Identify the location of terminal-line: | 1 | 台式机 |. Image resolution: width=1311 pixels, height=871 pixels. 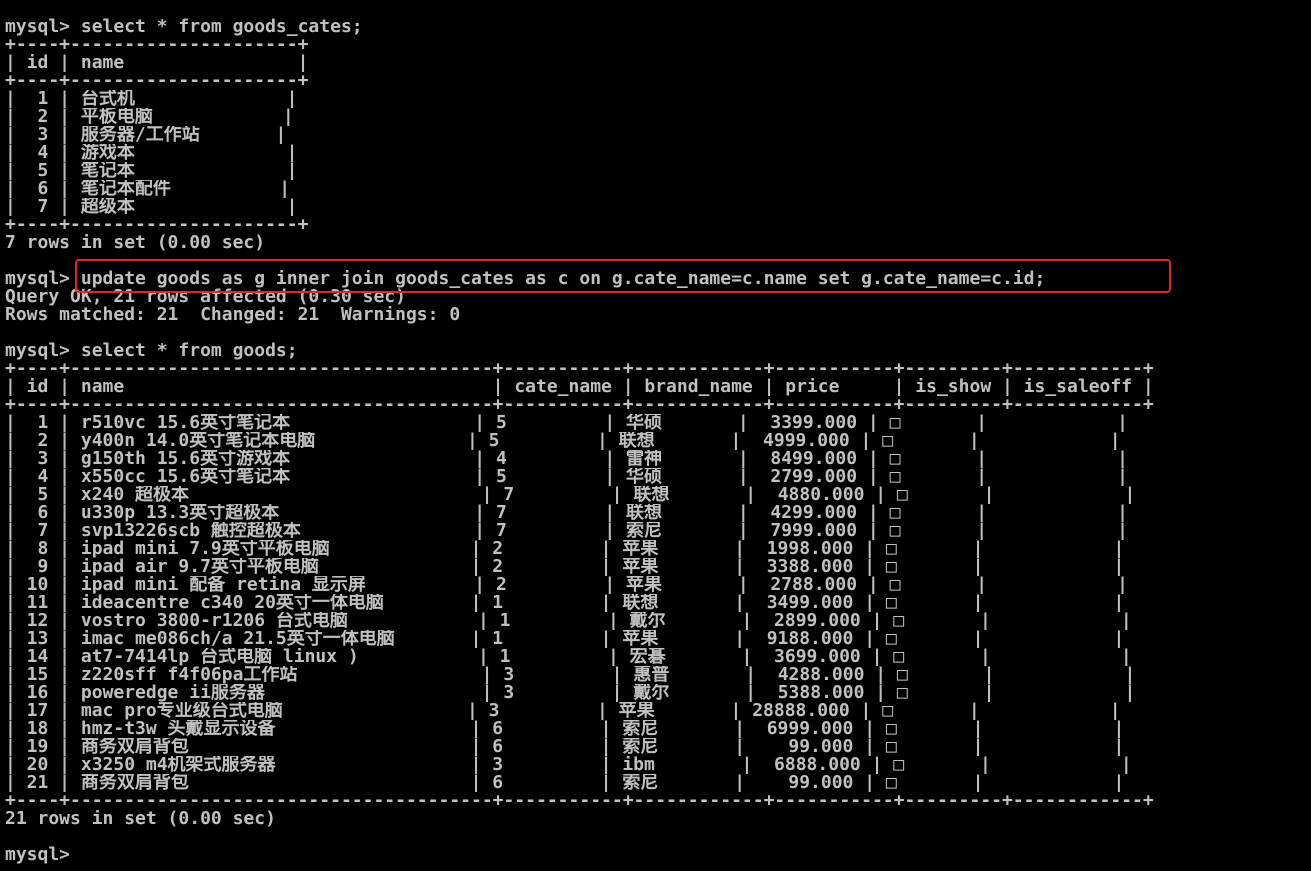
(151, 99).